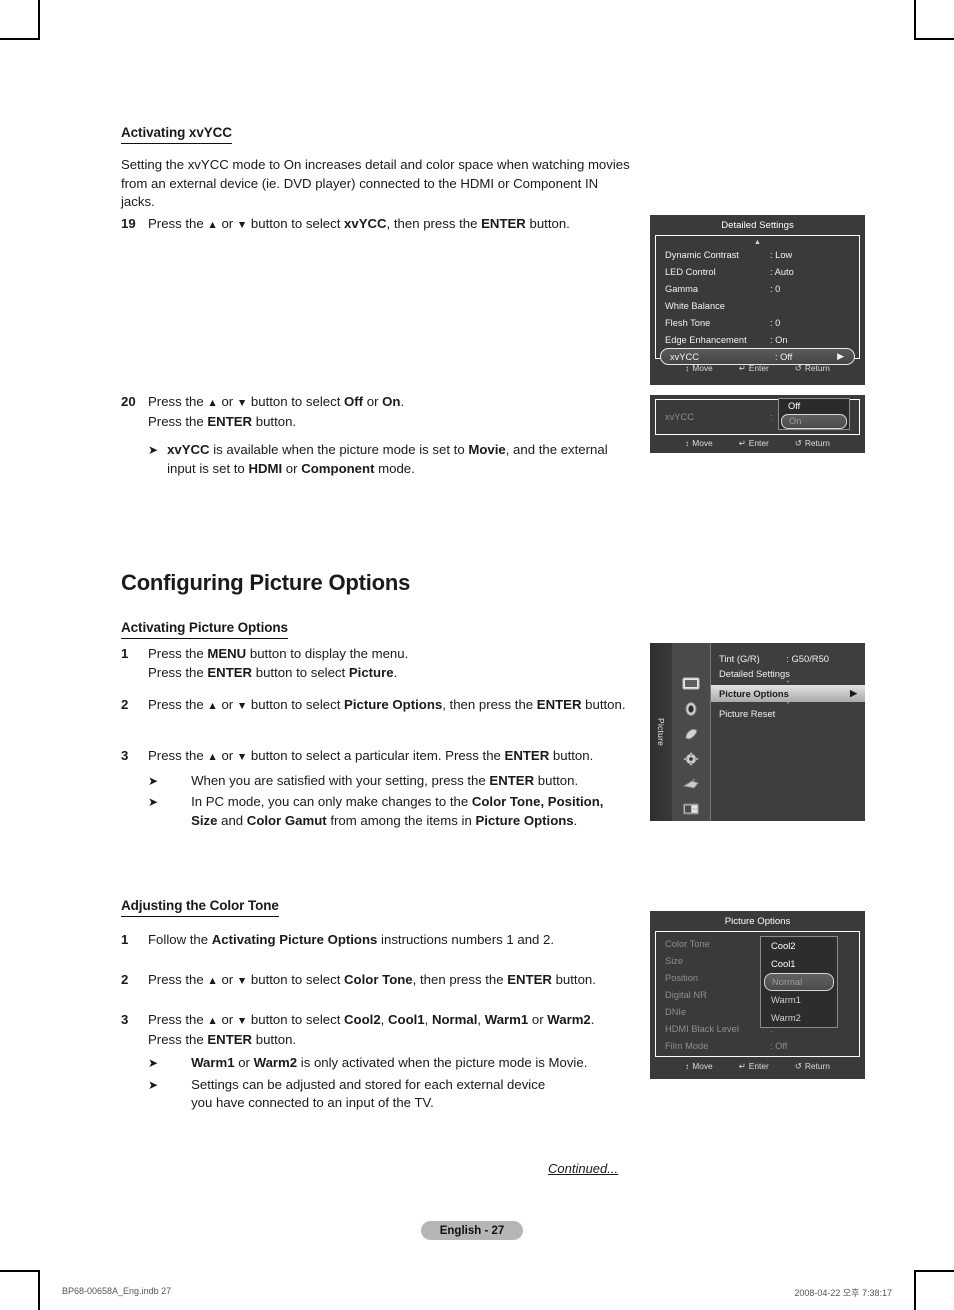 The width and height of the screenshot is (954, 1310). What do you see at coordinates (754, 673) in the screenshot?
I see `menu-row-label: Detailed Settings` at bounding box center [754, 673].